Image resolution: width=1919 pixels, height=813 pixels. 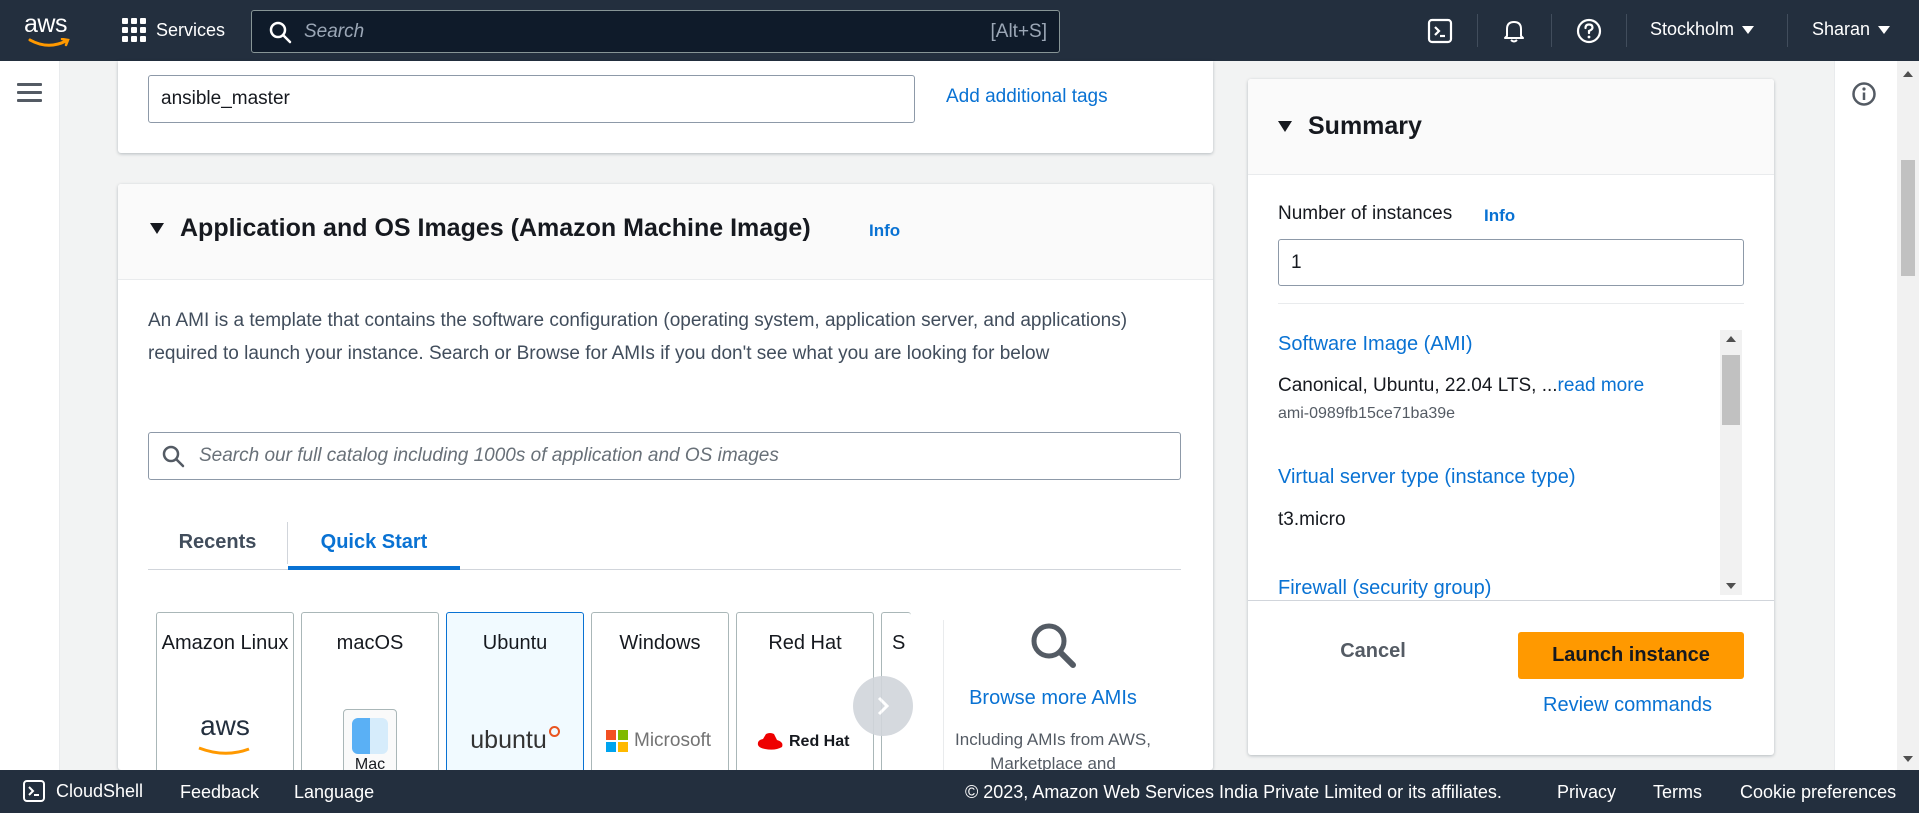 I want to click on instances-count-value: 1, so click(x=1296, y=262).